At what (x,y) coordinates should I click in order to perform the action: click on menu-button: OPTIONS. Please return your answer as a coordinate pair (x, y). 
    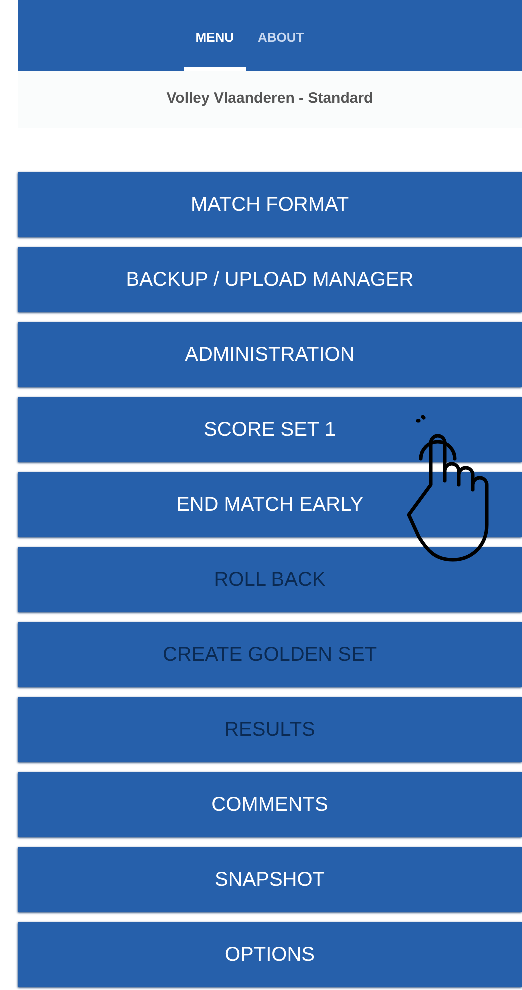
    Looking at the image, I should click on (270, 954).